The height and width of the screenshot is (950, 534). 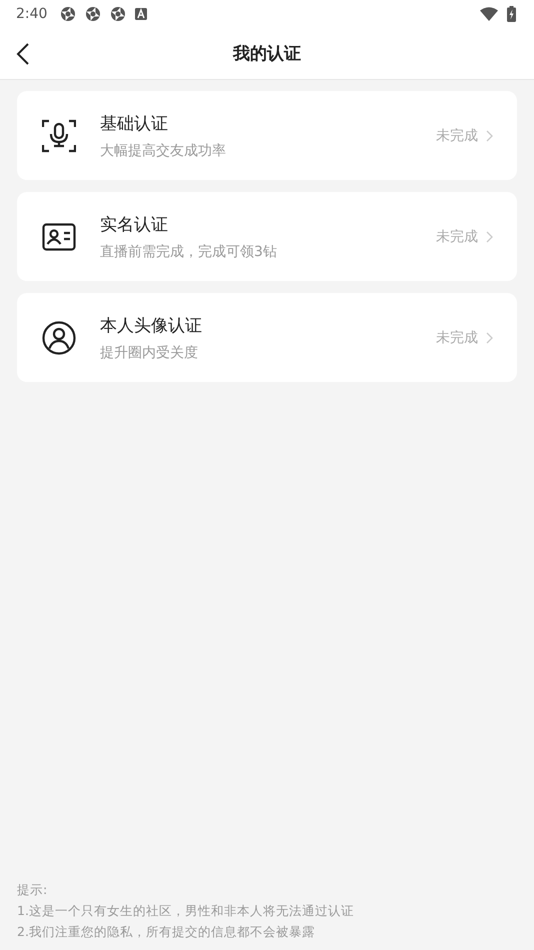 I want to click on user-icon, so click(x=59, y=337).